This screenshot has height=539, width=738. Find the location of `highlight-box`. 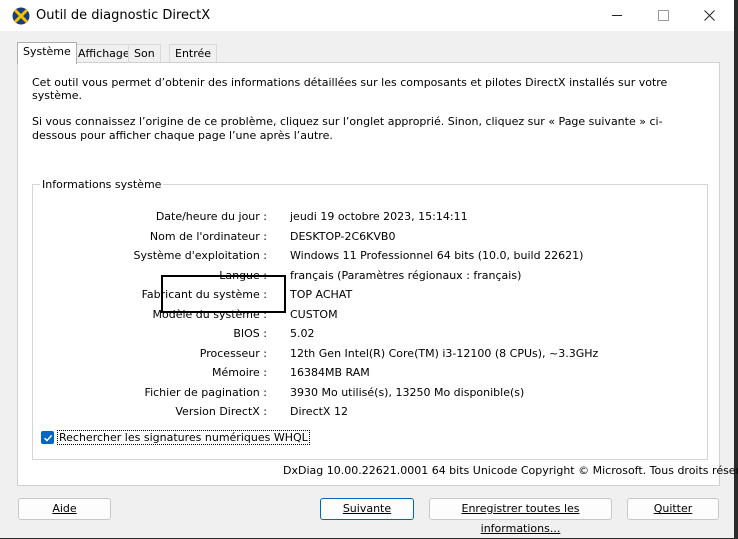

highlight-box is located at coordinates (223, 294).